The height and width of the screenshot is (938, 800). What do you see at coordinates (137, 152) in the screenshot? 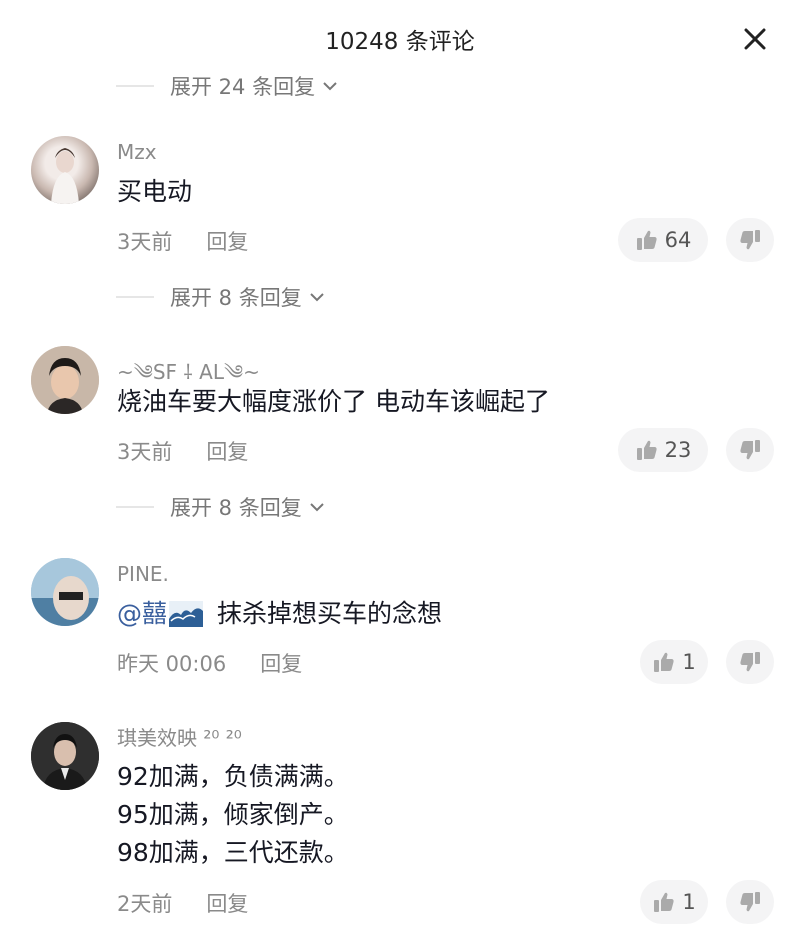
I see `comment-username: Mzx` at bounding box center [137, 152].